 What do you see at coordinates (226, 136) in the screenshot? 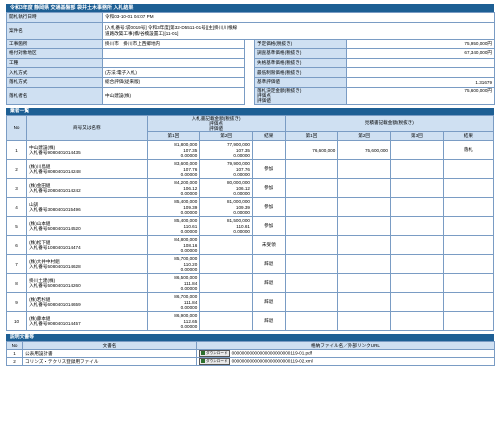
I see `col-round2: 第2回` at bounding box center [226, 136].